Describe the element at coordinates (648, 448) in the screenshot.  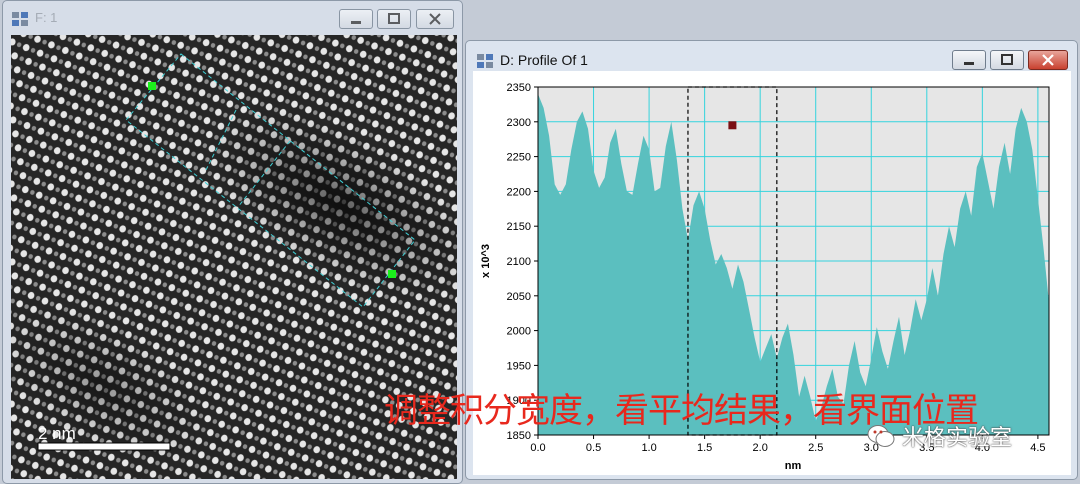
I see `x-tick-label: 1.0` at that location.